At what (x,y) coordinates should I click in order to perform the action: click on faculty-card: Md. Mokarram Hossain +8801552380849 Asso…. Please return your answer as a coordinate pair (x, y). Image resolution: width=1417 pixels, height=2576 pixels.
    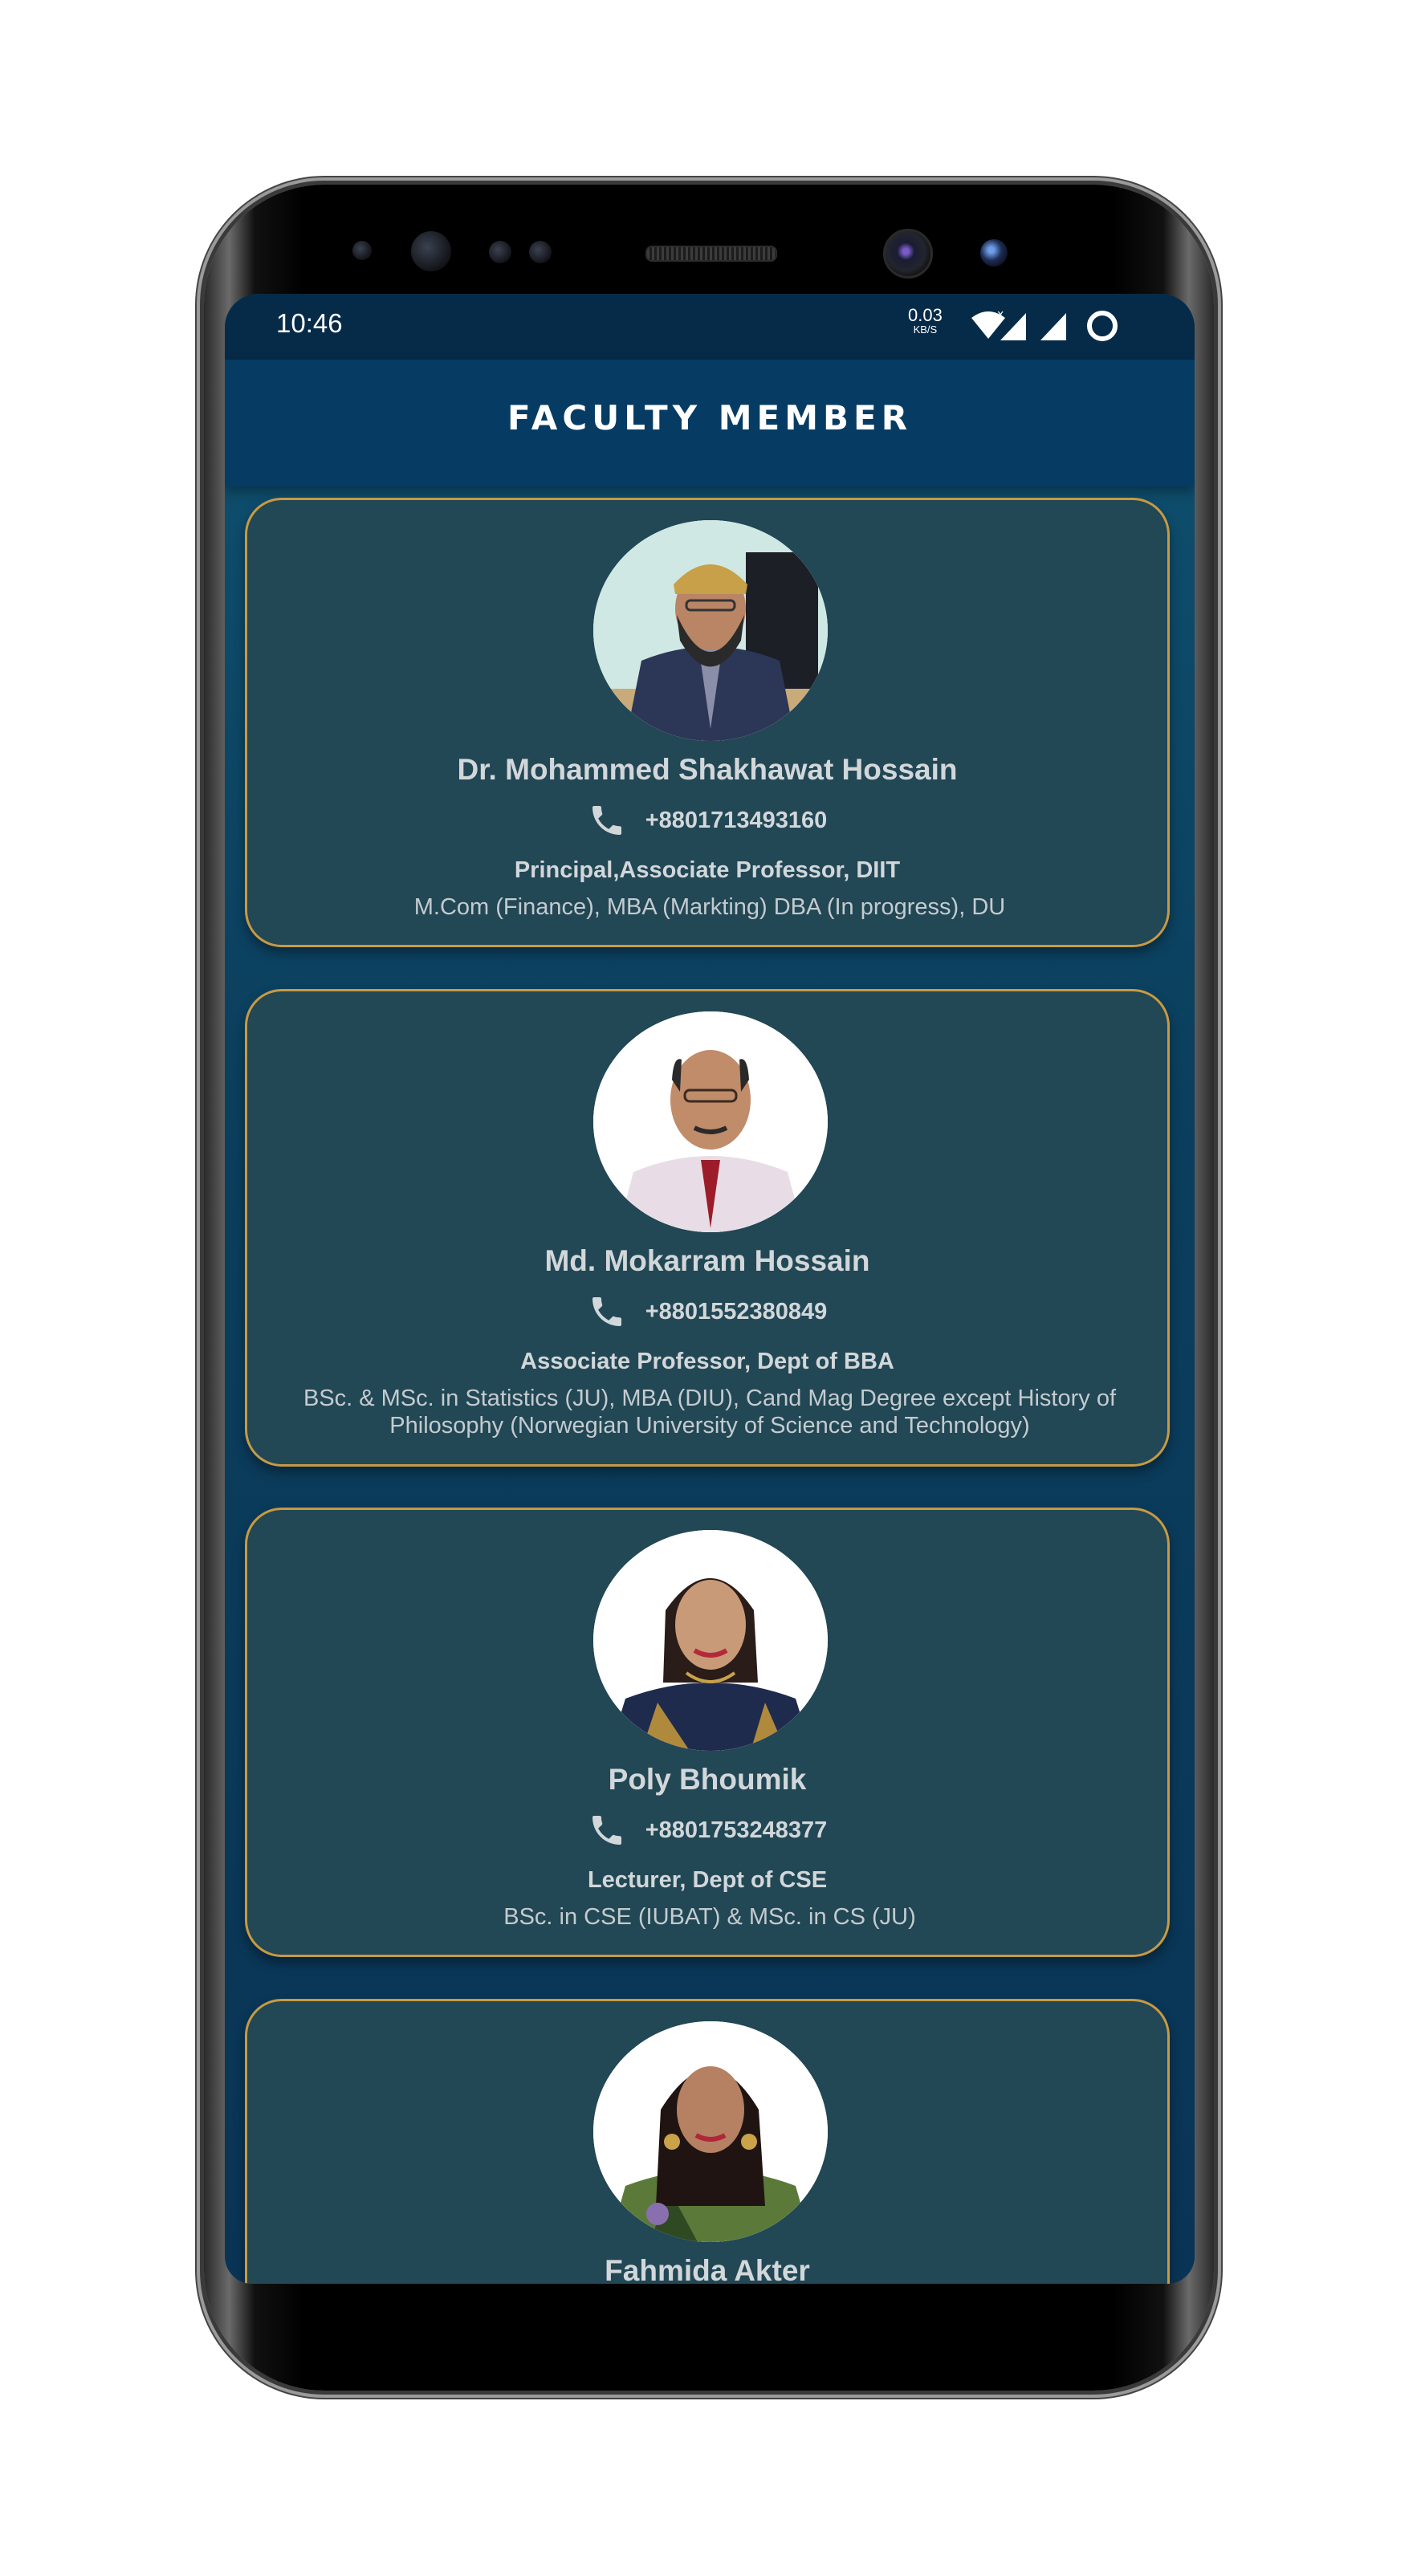
    Looking at the image, I should click on (707, 1228).